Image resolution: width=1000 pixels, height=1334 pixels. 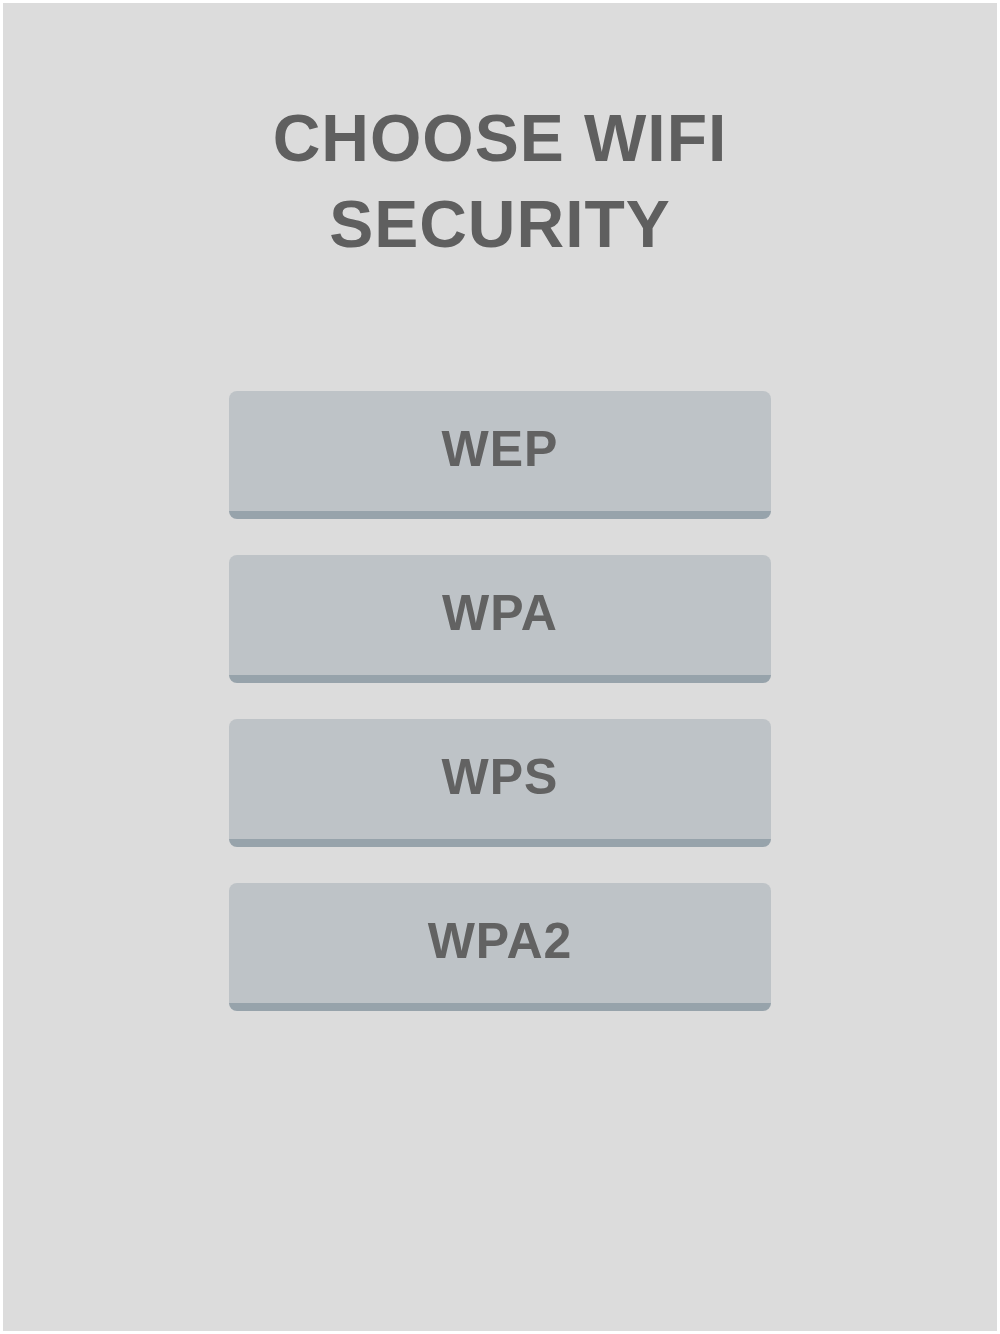 I want to click on security-option-button: WEP, so click(x=500, y=455).